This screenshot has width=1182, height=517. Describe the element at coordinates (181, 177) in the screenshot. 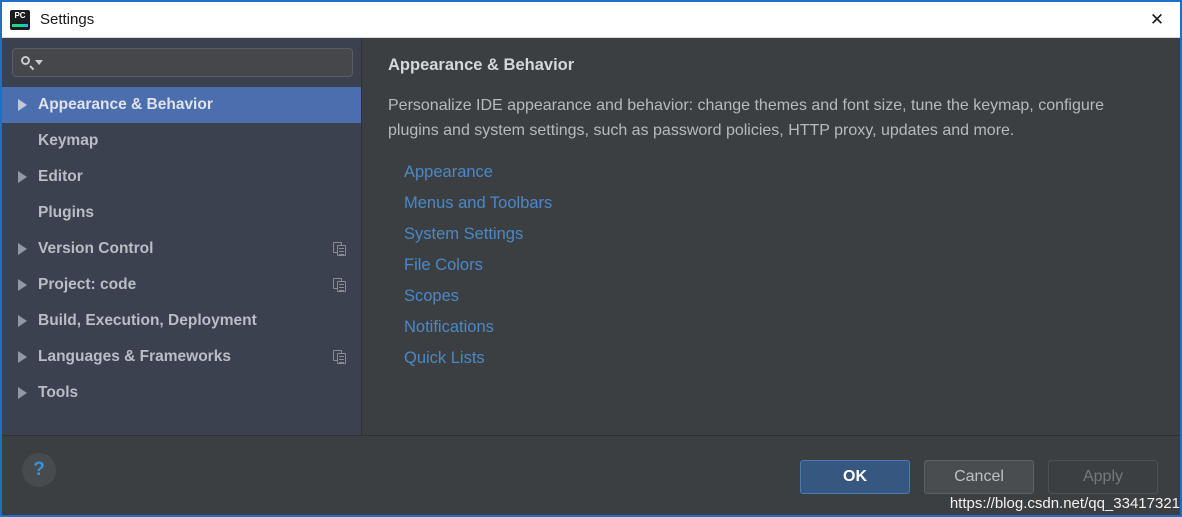

I see `sidebar-item-editor: Editor` at that location.